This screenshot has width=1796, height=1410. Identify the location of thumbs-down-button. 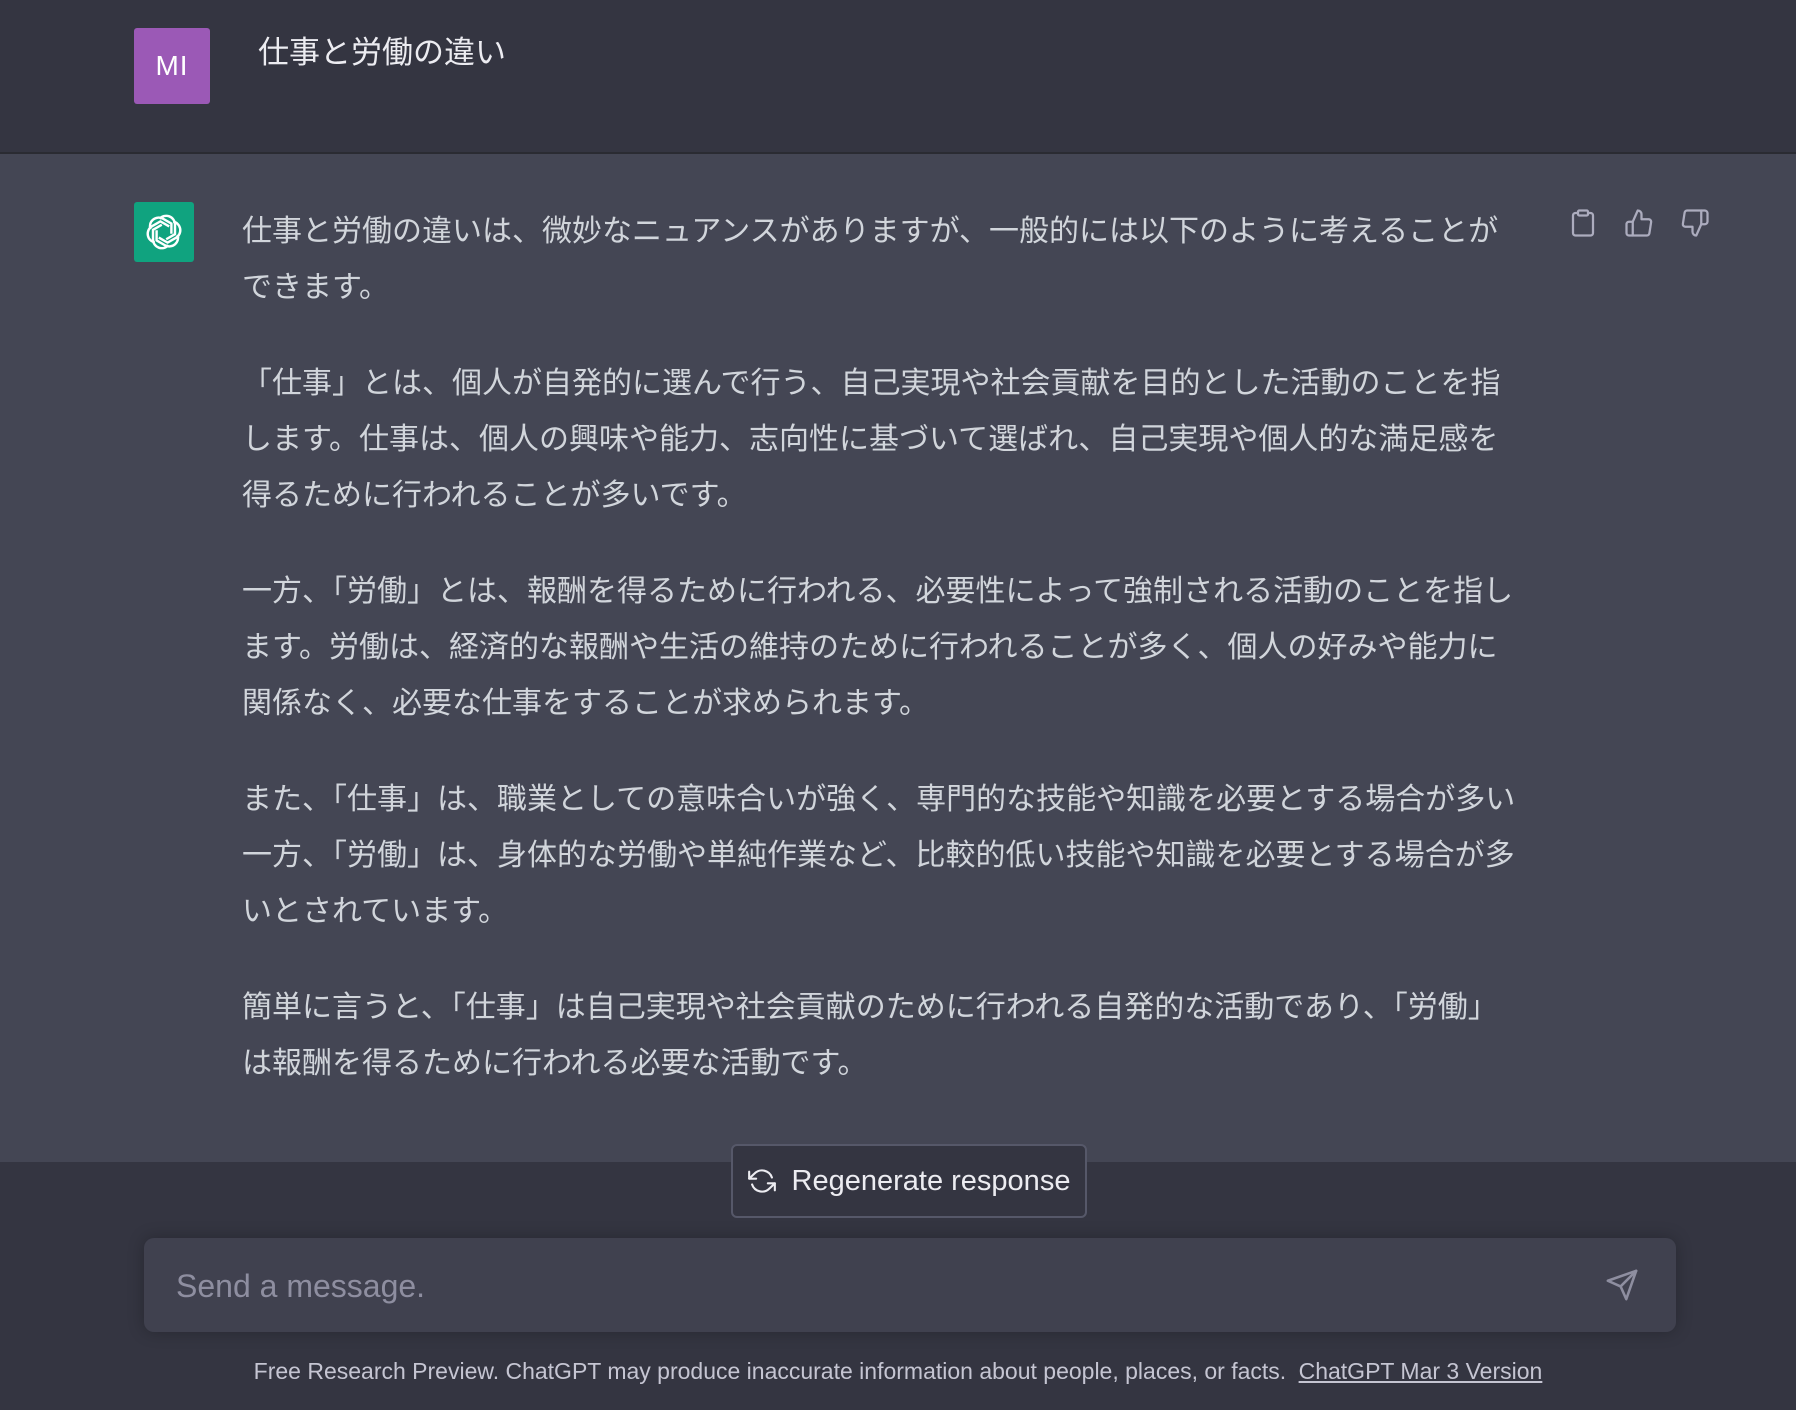
(1695, 223).